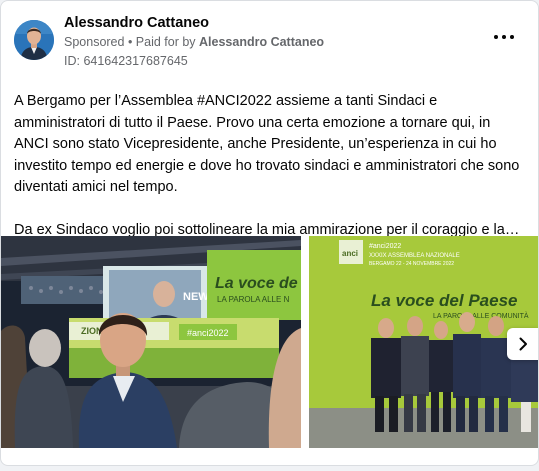  What do you see at coordinates (208, 333) in the screenshot?
I see `badge-text: #anci2022` at bounding box center [208, 333].